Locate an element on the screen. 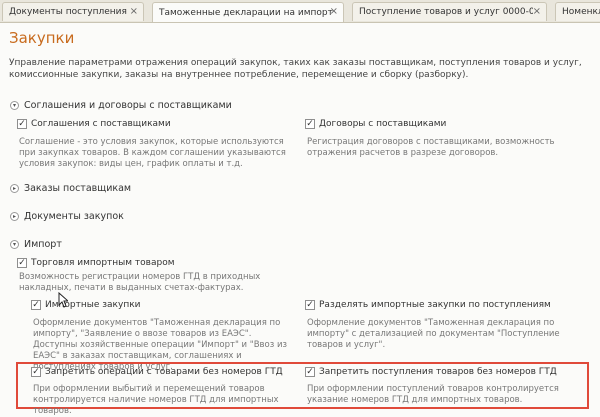 This screenshot has height=417, width=600. tab-label: Документы поступления is located at coordinates (68, 12).